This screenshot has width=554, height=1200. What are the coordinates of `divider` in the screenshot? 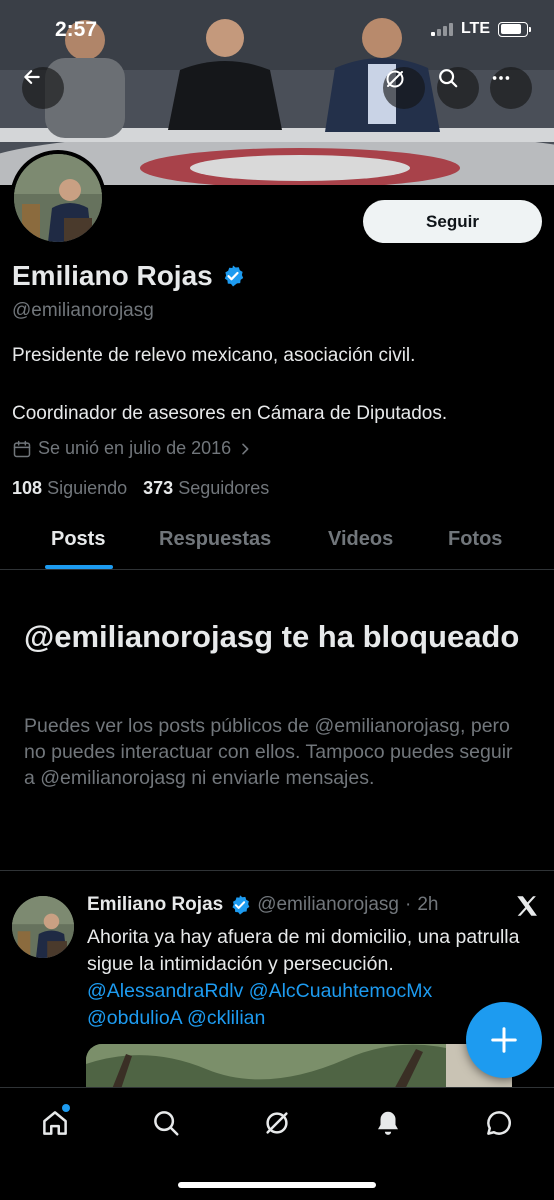 It's located at (277, 870).